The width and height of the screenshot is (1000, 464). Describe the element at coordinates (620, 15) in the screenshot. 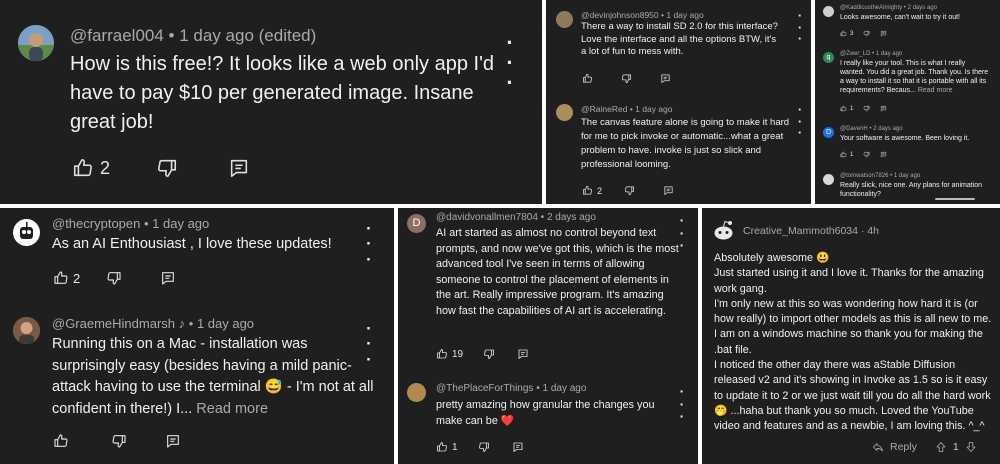

I see `author-name: @devinjohnson8950` at that location.